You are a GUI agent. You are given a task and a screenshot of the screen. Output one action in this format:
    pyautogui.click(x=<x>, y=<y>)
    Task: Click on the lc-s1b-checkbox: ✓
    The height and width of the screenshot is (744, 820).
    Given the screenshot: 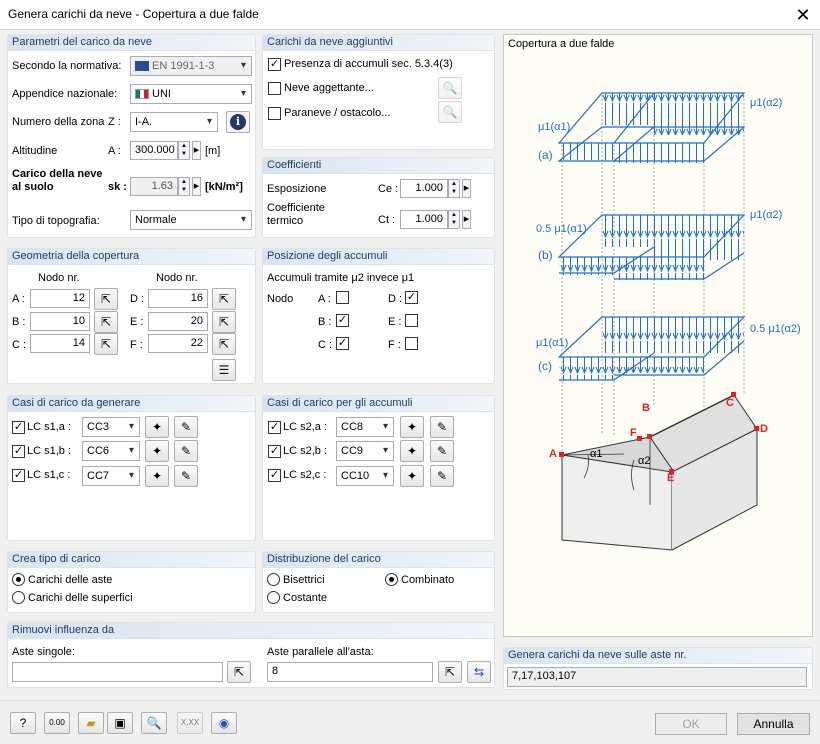 What is the action you would take?
    pyautogui.click(x=18, y=451)
    